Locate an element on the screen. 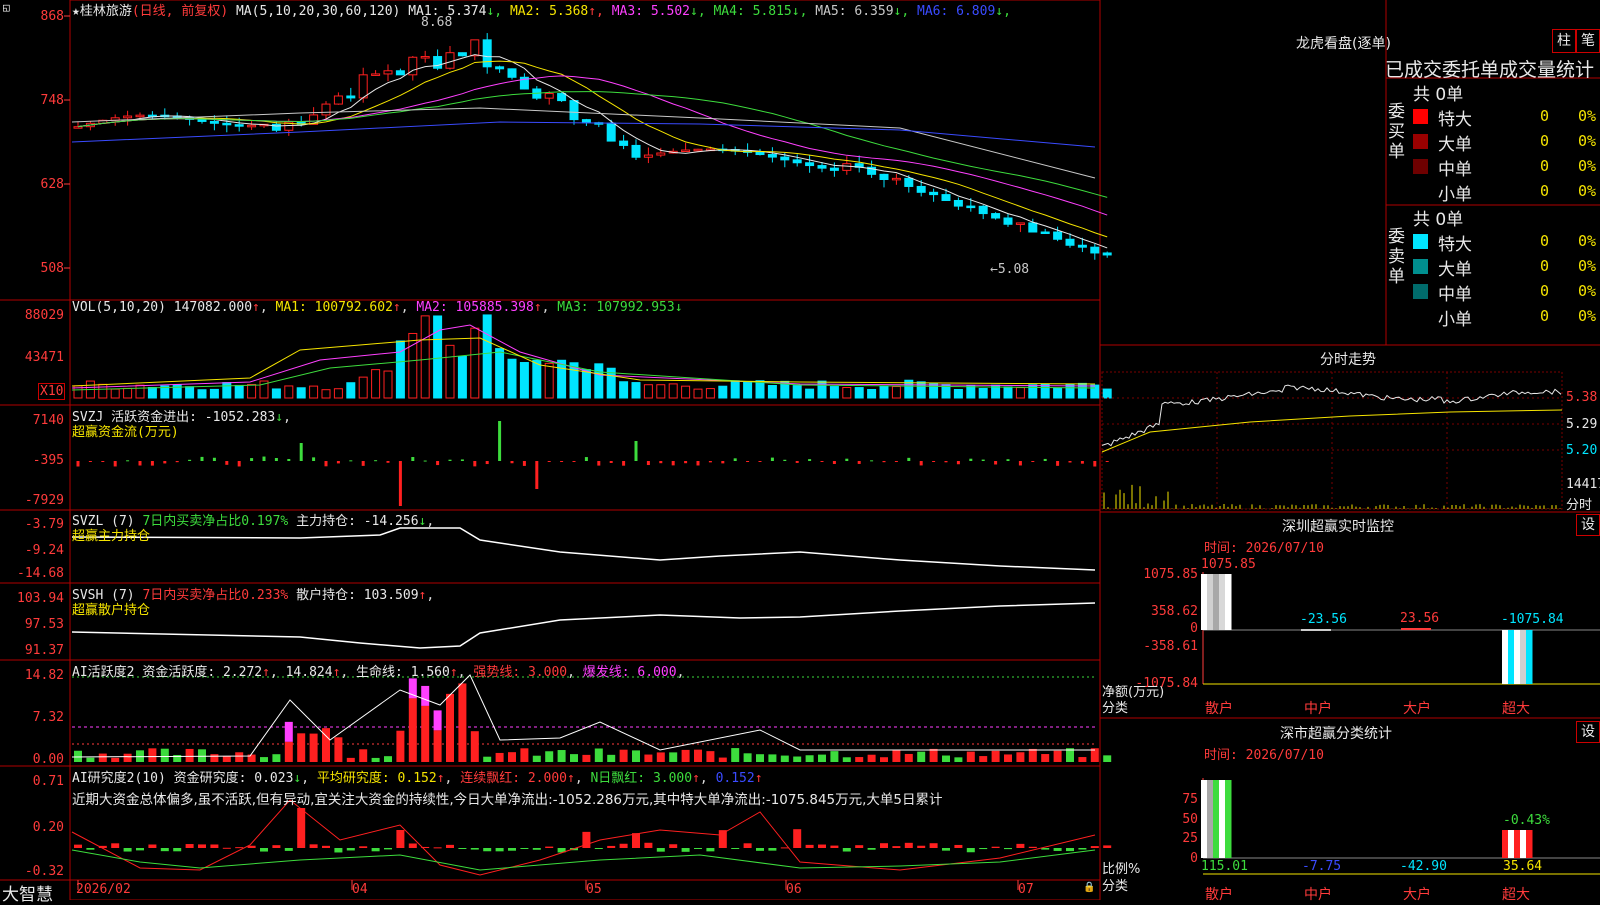  monitor-x-label: 分类 is located at coordinates (1115, 708).